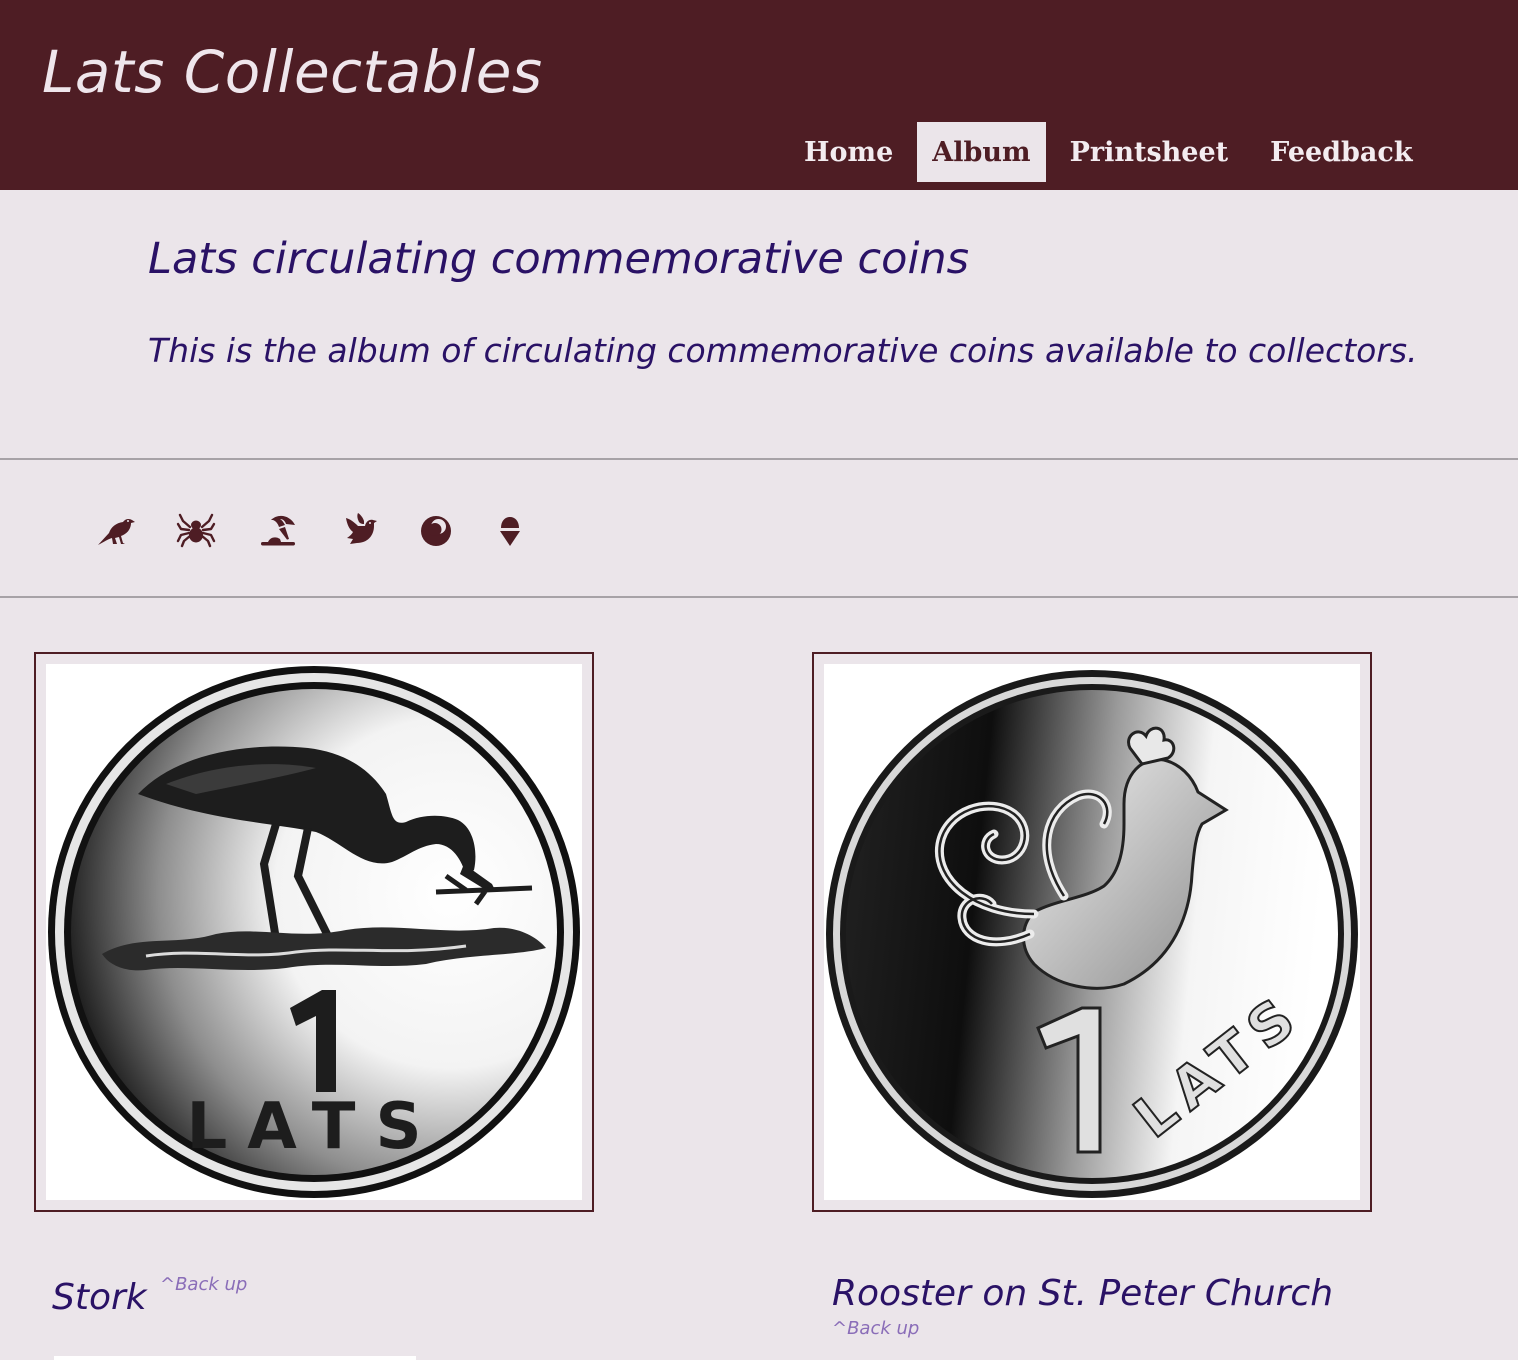  What do you see at coordinates (99, 1297) in the screenshot?
I see `coin-title-stork: Stork` at bounding box center [99, 1297].